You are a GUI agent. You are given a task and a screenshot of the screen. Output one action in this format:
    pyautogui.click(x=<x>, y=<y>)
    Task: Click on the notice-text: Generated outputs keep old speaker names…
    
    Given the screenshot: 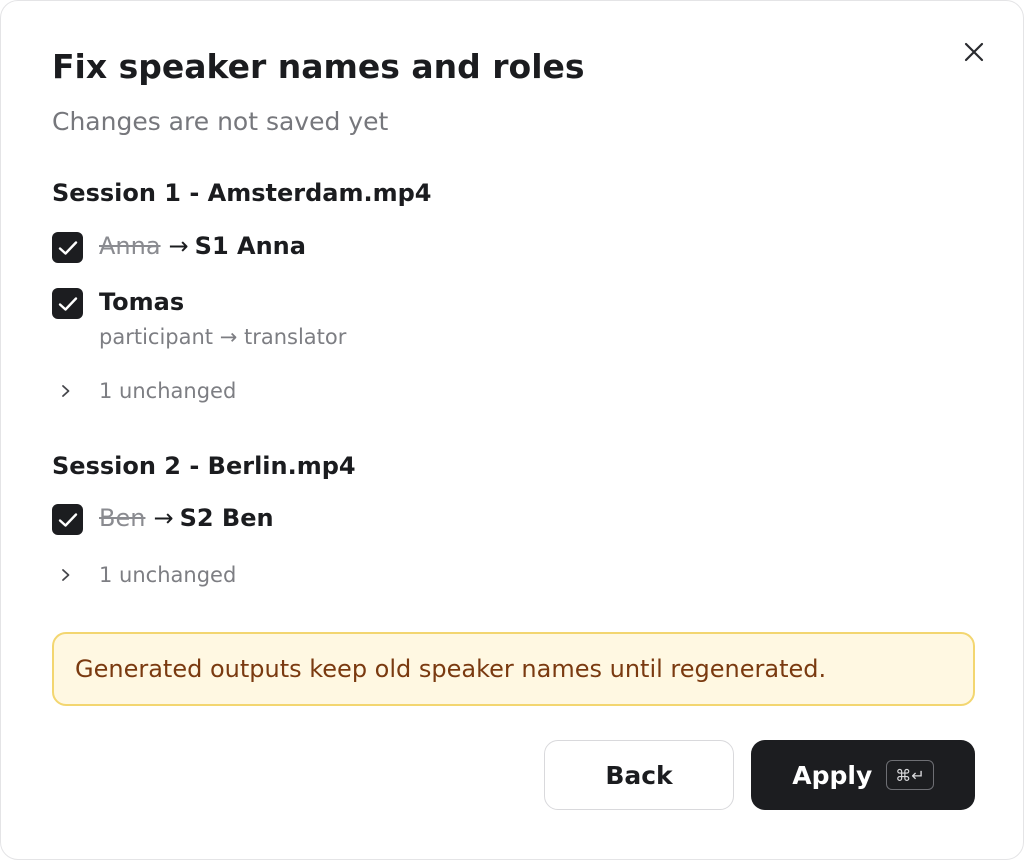 What is the action you would take?
    pyautogui.click(x=451, y=669)
    